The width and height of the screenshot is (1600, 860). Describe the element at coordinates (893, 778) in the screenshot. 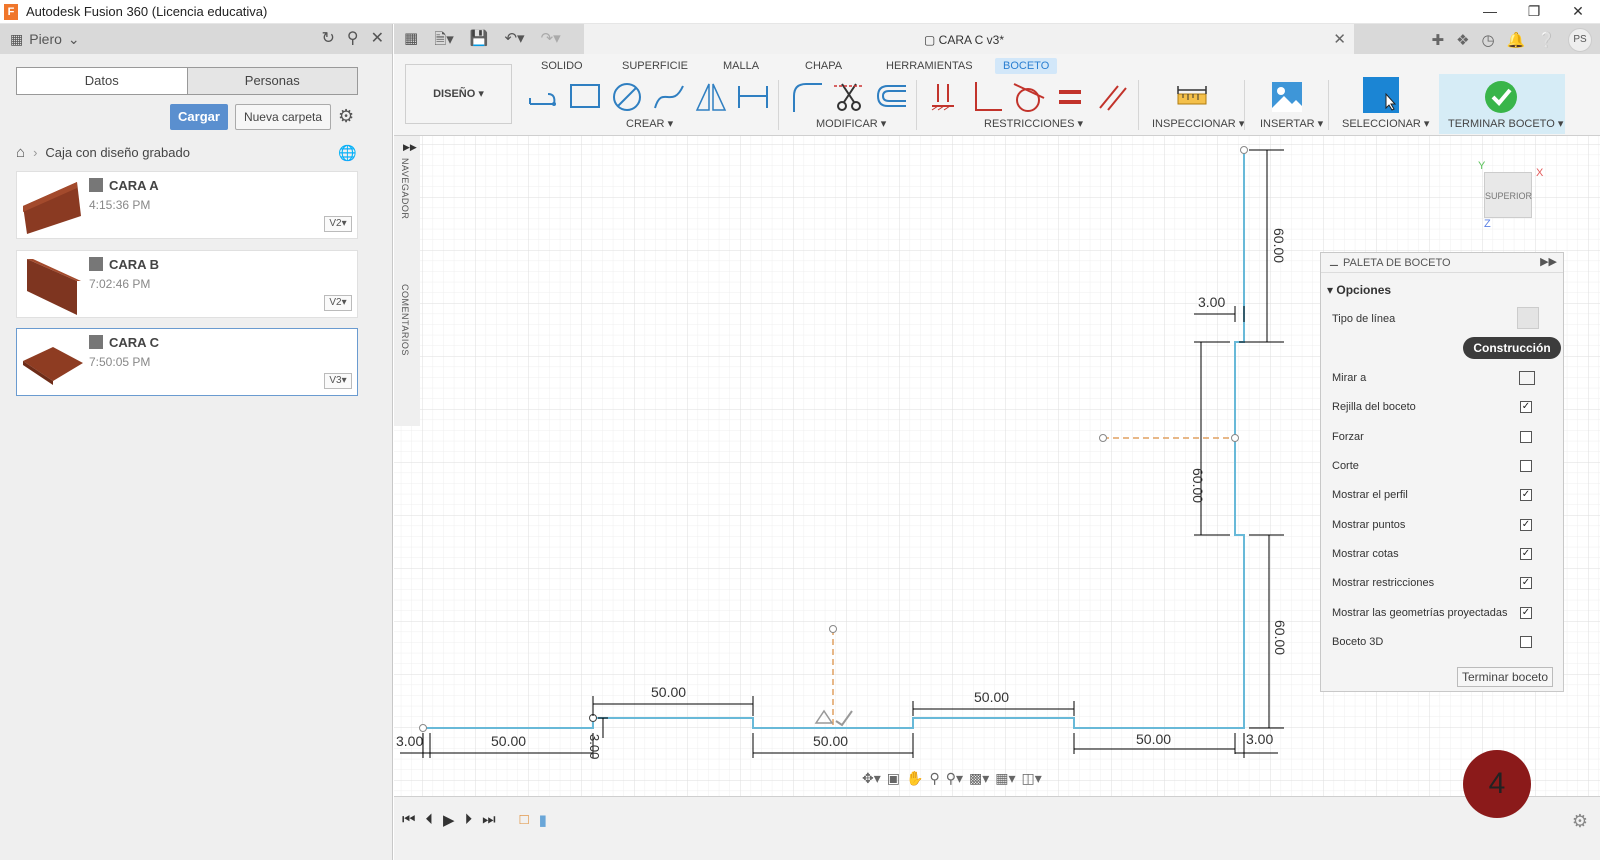

I see `look-at-icon: ▣` at that location.